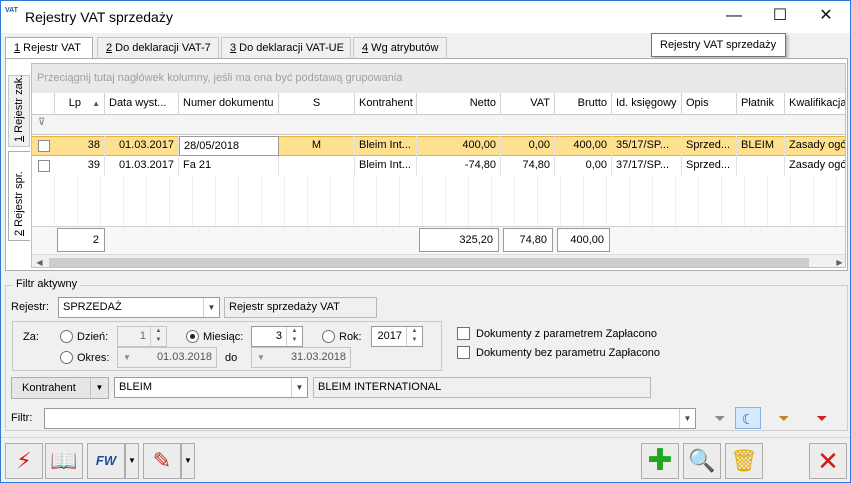  What do you see at coordinates (31, 337) in the screenshot?
I see `za-label: Za:` at bounding box center [31, 337].